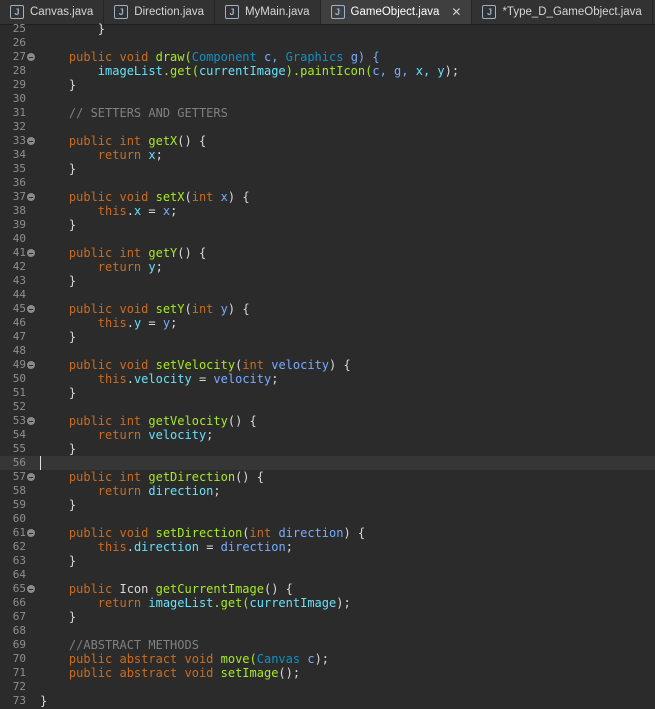 Image resolution: width=655 pixels, height=709 pixels. What do you see at coordinates (134, 113) in the screenshot?
I see `code-text: // SETTERS AND GETTERS` at bounding box center [134, 113].